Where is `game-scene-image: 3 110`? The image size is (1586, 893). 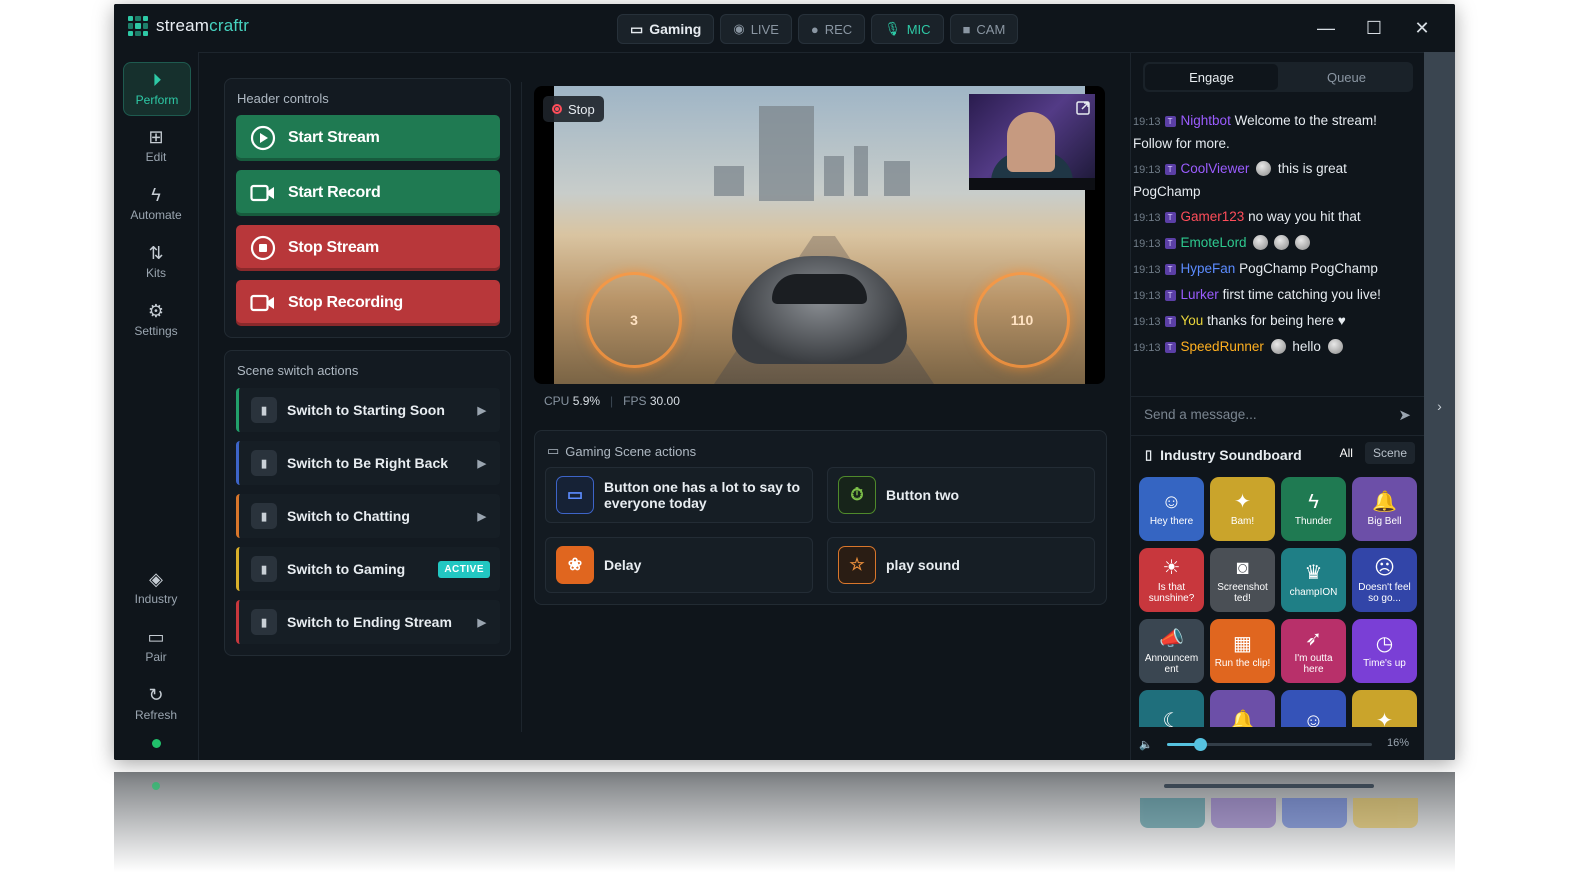
game-scene-image: 3 110 is located at coordinates (824, 235).